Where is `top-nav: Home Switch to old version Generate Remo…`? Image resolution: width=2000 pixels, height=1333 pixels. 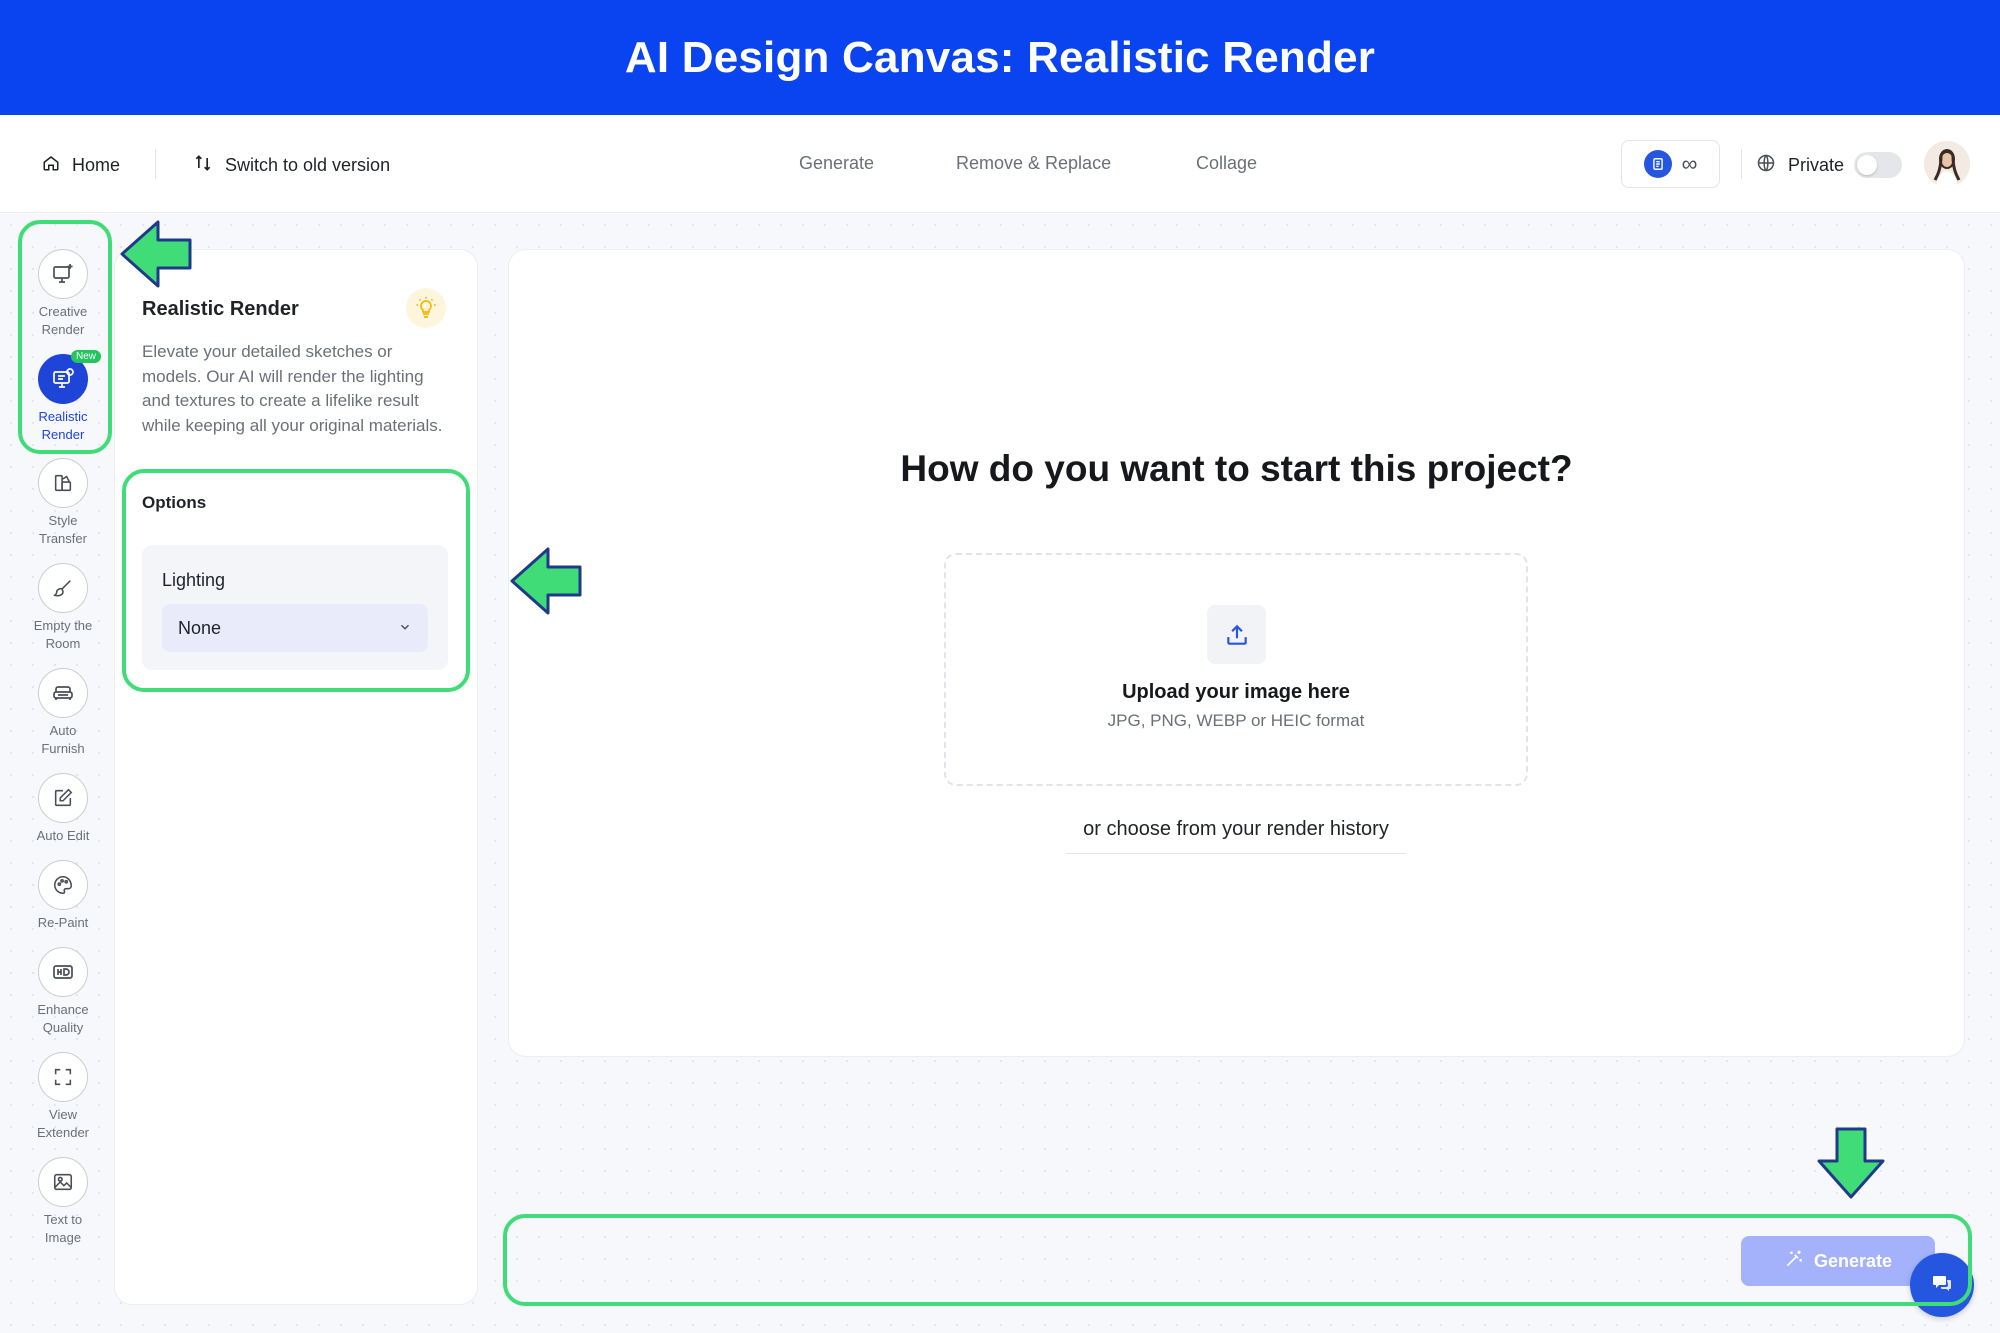 top-nav: Home Switch to old version Generate Remo… is located at coordinates (1000, 164).